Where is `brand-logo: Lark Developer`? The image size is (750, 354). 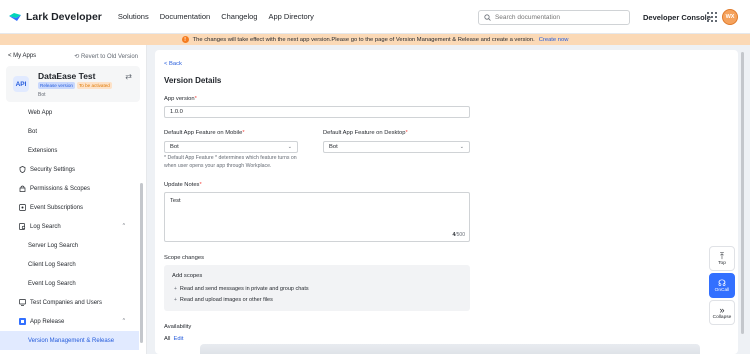 brand-logo: Lark Developer is located at coordinates (55, 17).